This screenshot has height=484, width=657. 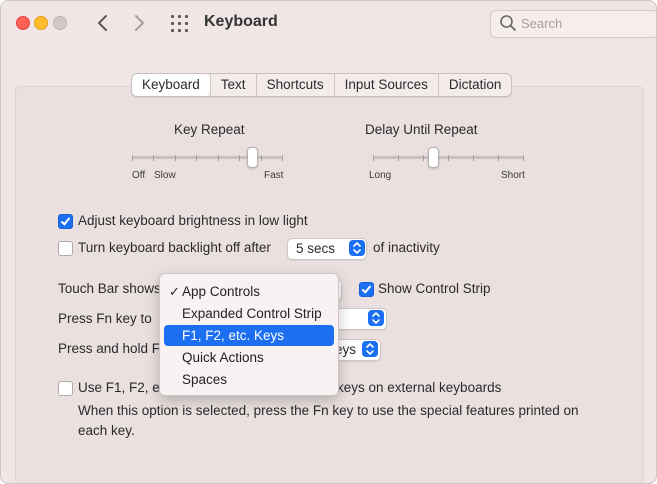 I want to click on backlight-timeout-popup: 5 secs, so click(x=327, y=249).